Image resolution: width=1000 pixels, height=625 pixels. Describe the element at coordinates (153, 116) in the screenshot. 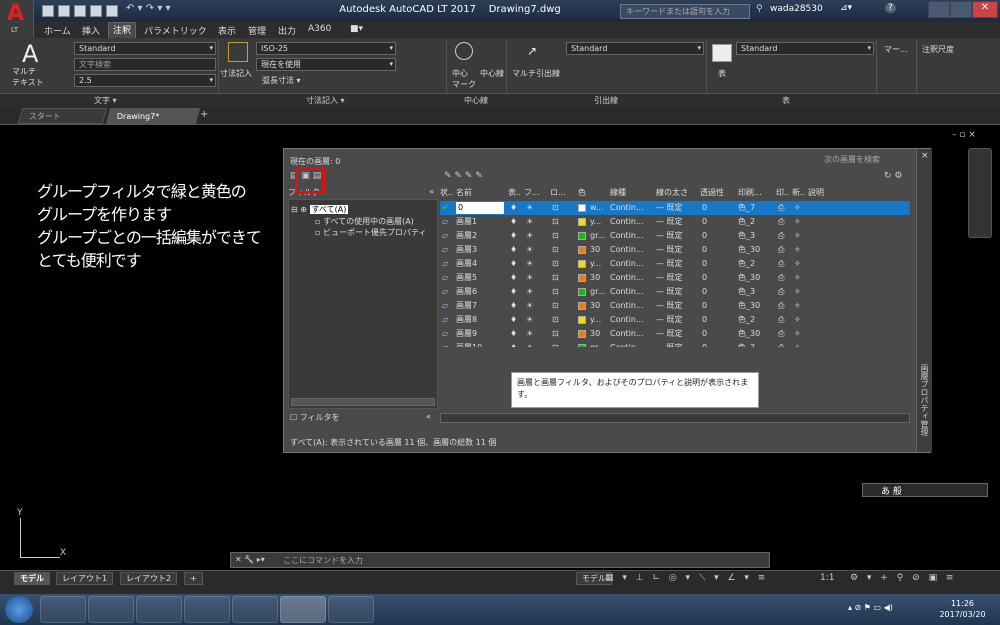

I see `tab-drawing7: Drawing7*` at that location.